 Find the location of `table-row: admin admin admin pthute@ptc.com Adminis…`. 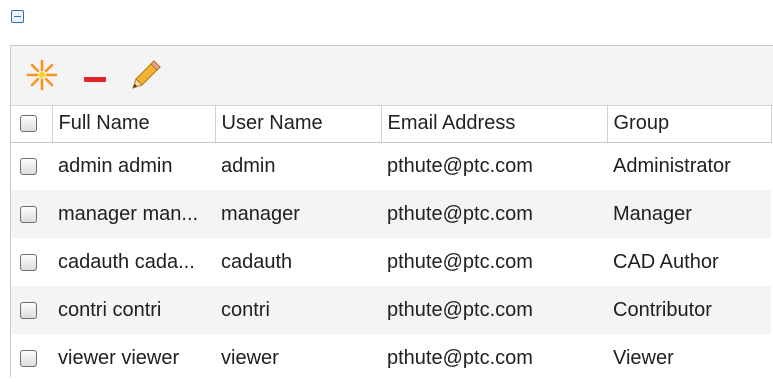

table-row: admin admin admin pthute@ptc.com Adminis… is located at coordinates (391, 166).